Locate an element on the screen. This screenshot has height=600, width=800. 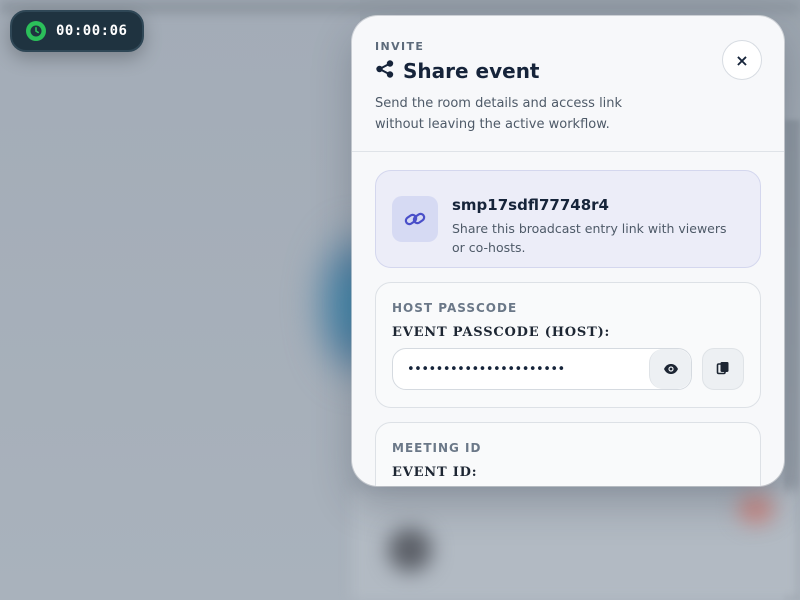
meeting-id-title: MEETING ID is located at coordinates (437, 448).